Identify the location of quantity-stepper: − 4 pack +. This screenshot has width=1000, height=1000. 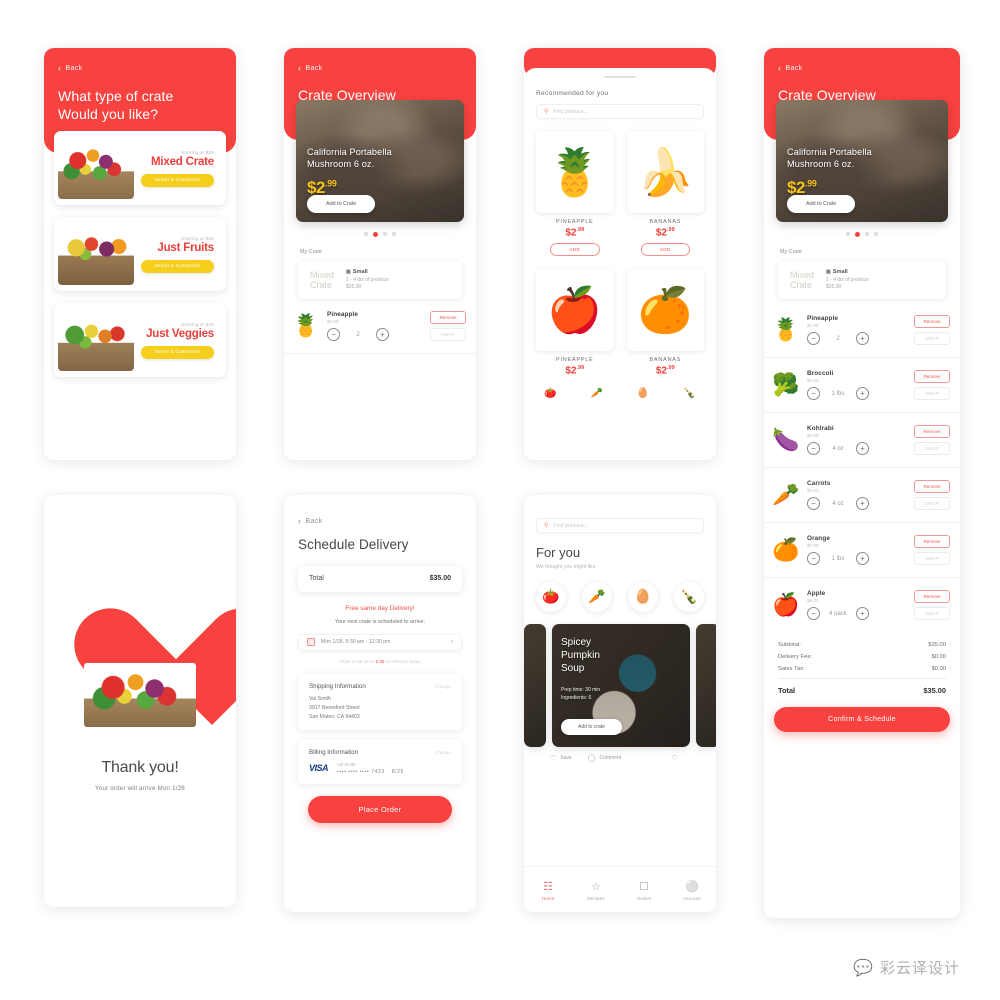
(857, 613).